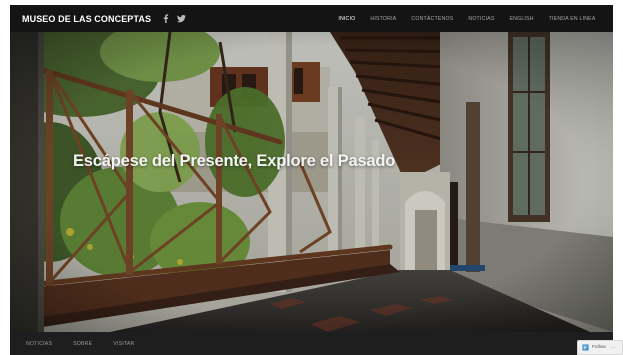 The image size is (623, 355). I want to click on nav-item-historia: HISTORIA, so click(383, 19).